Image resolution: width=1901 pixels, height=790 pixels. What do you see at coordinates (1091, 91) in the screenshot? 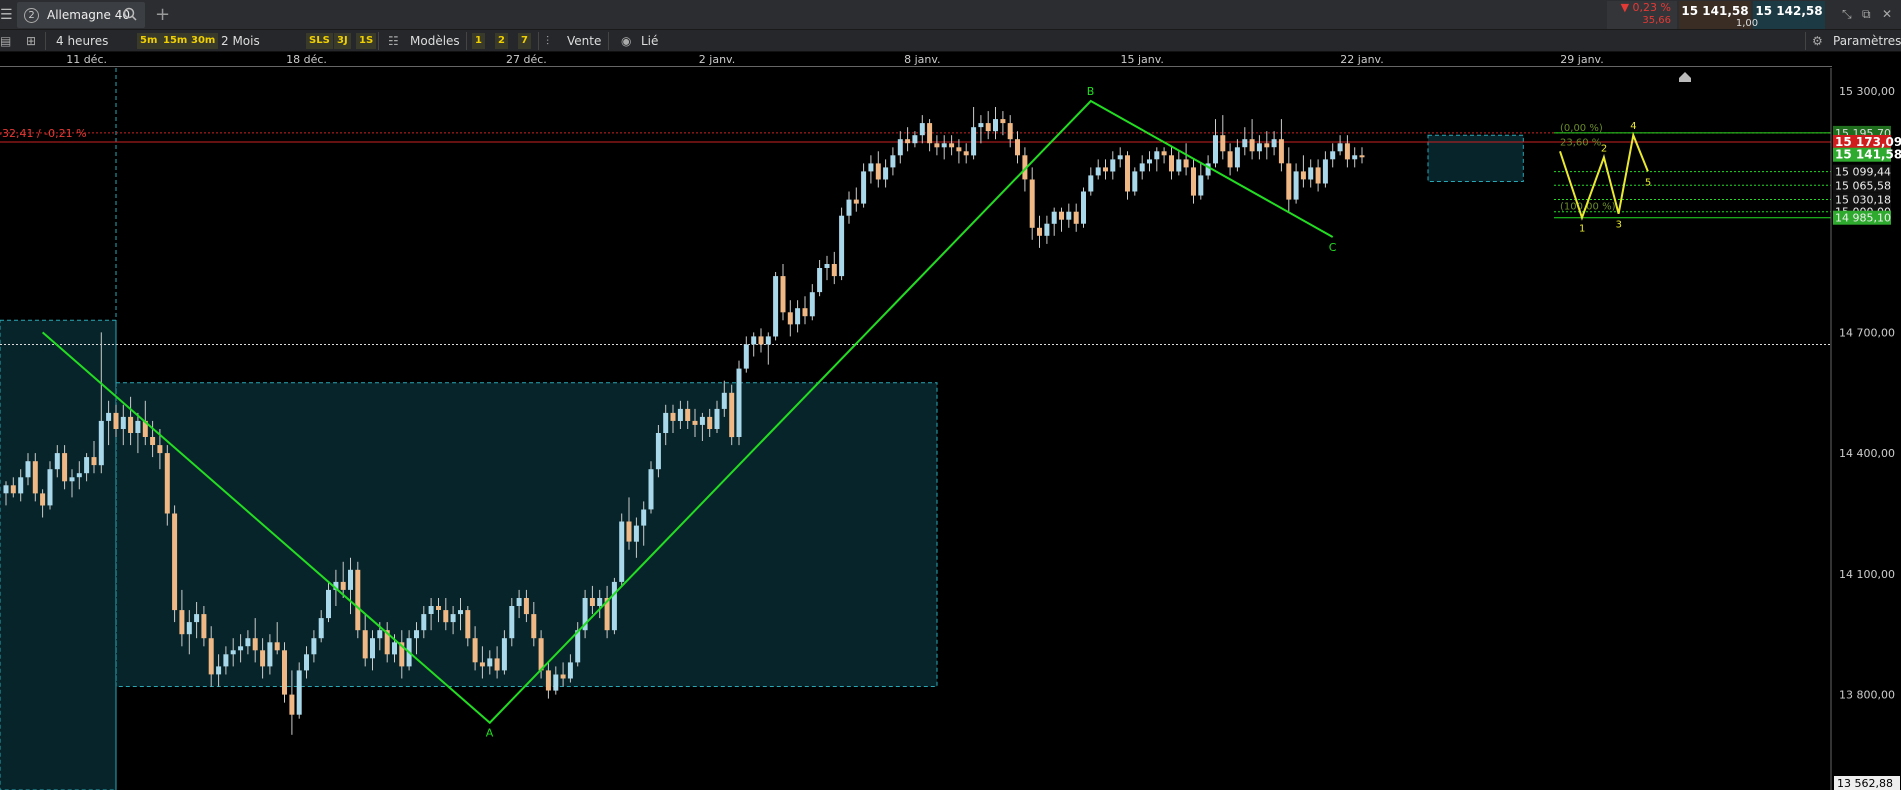
I see `zigzag-point-label: B` at bounding box center [1091, 91].